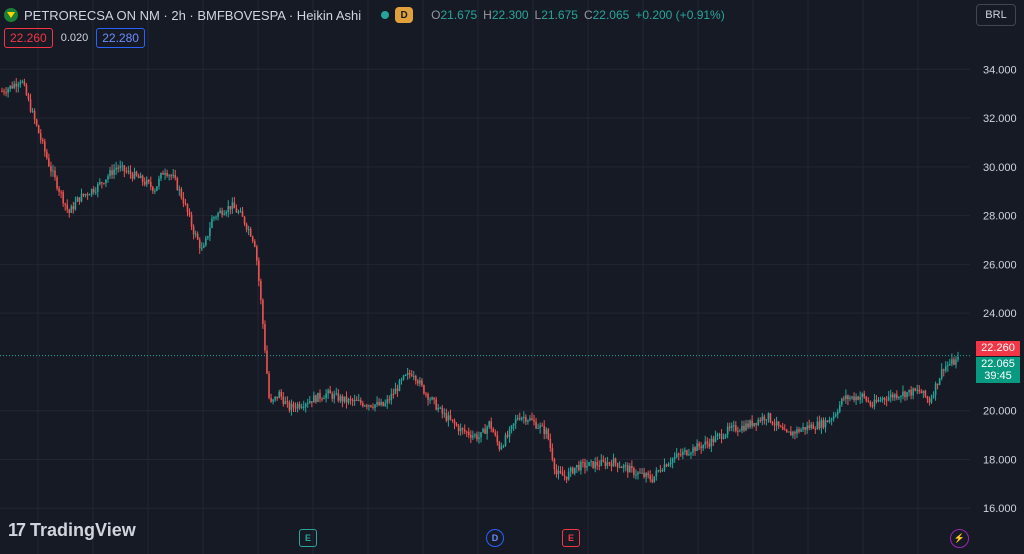 The width and height of the screenshot is (1024, 554). Describe the element at coordinates (385, 15) in the screenshot. I see `market-status-icon` at that location.